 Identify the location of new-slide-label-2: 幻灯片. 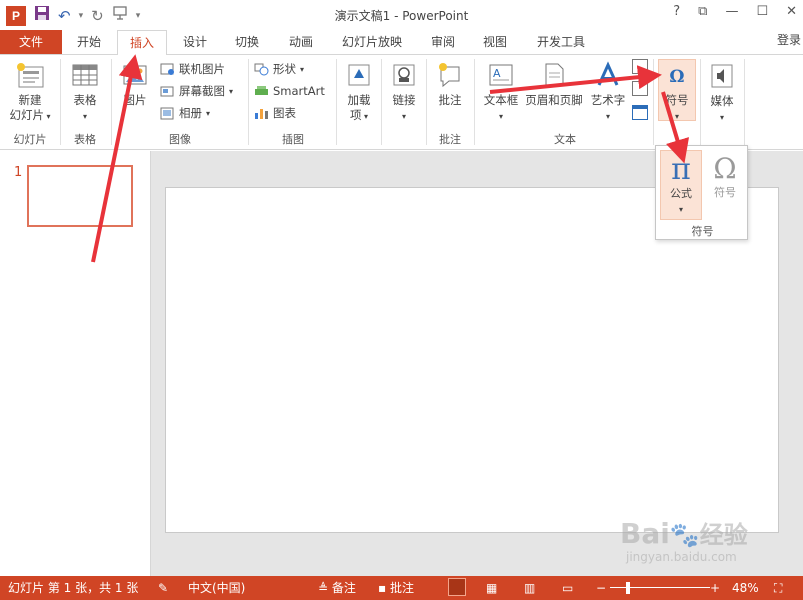
(26, 115).